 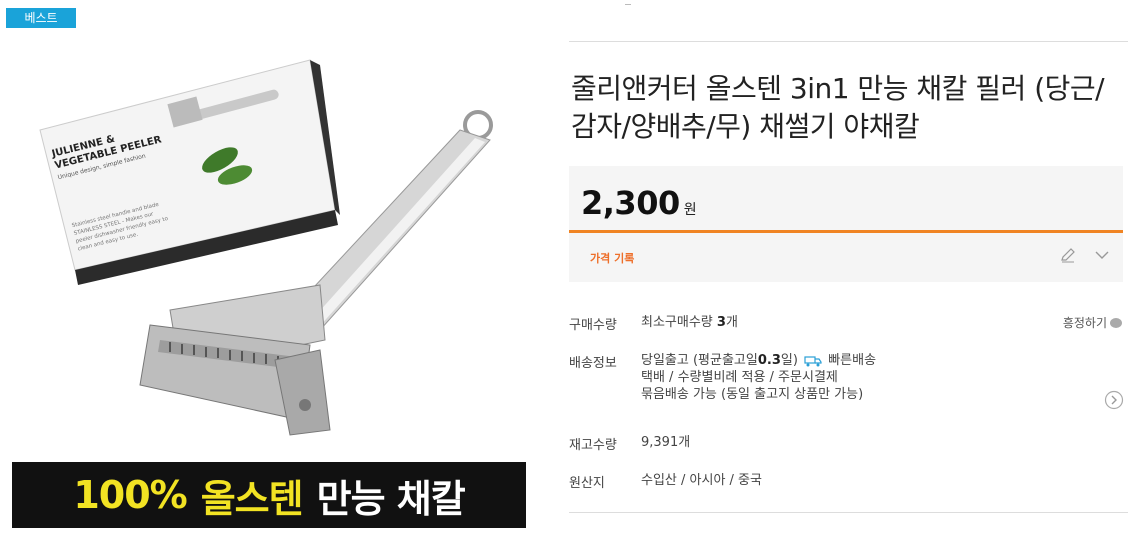 I want to click on banner-part1: 100%, so click(x=130, y=495).